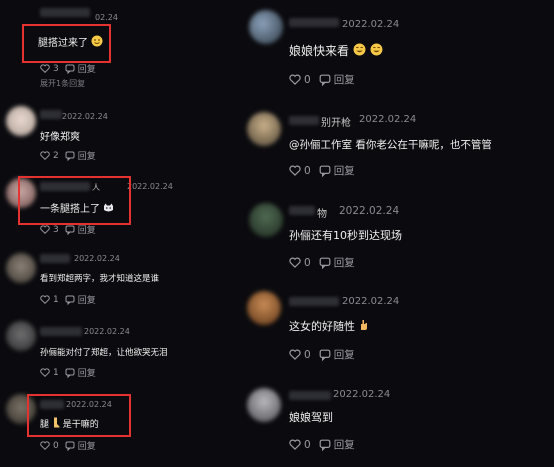 The width and height of the screenshot is (554, 467). I want to click on comment-text: 娘娘驾到, so click(311, 417).